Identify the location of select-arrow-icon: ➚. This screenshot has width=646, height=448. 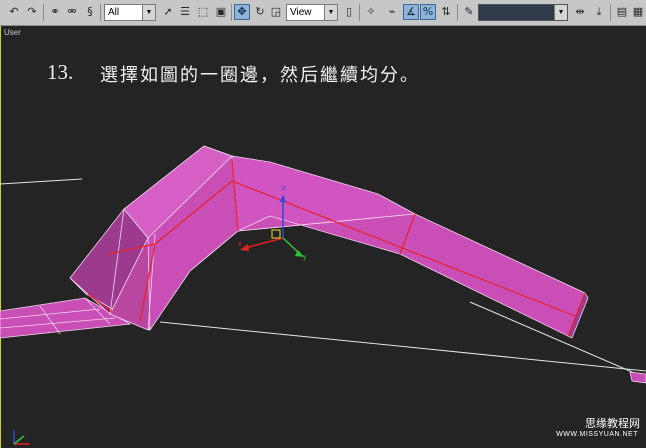
(168, 12).